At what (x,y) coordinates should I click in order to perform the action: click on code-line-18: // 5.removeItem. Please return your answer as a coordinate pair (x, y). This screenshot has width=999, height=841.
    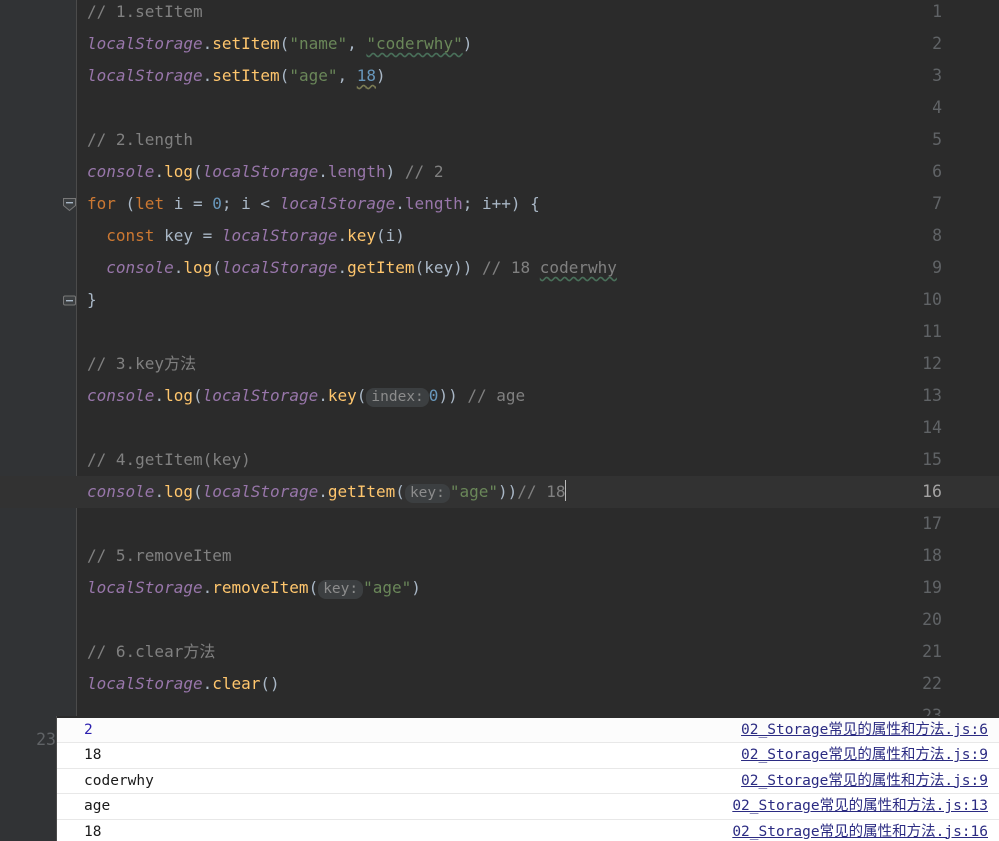
    Looking at the image, I should click on (159, 556).